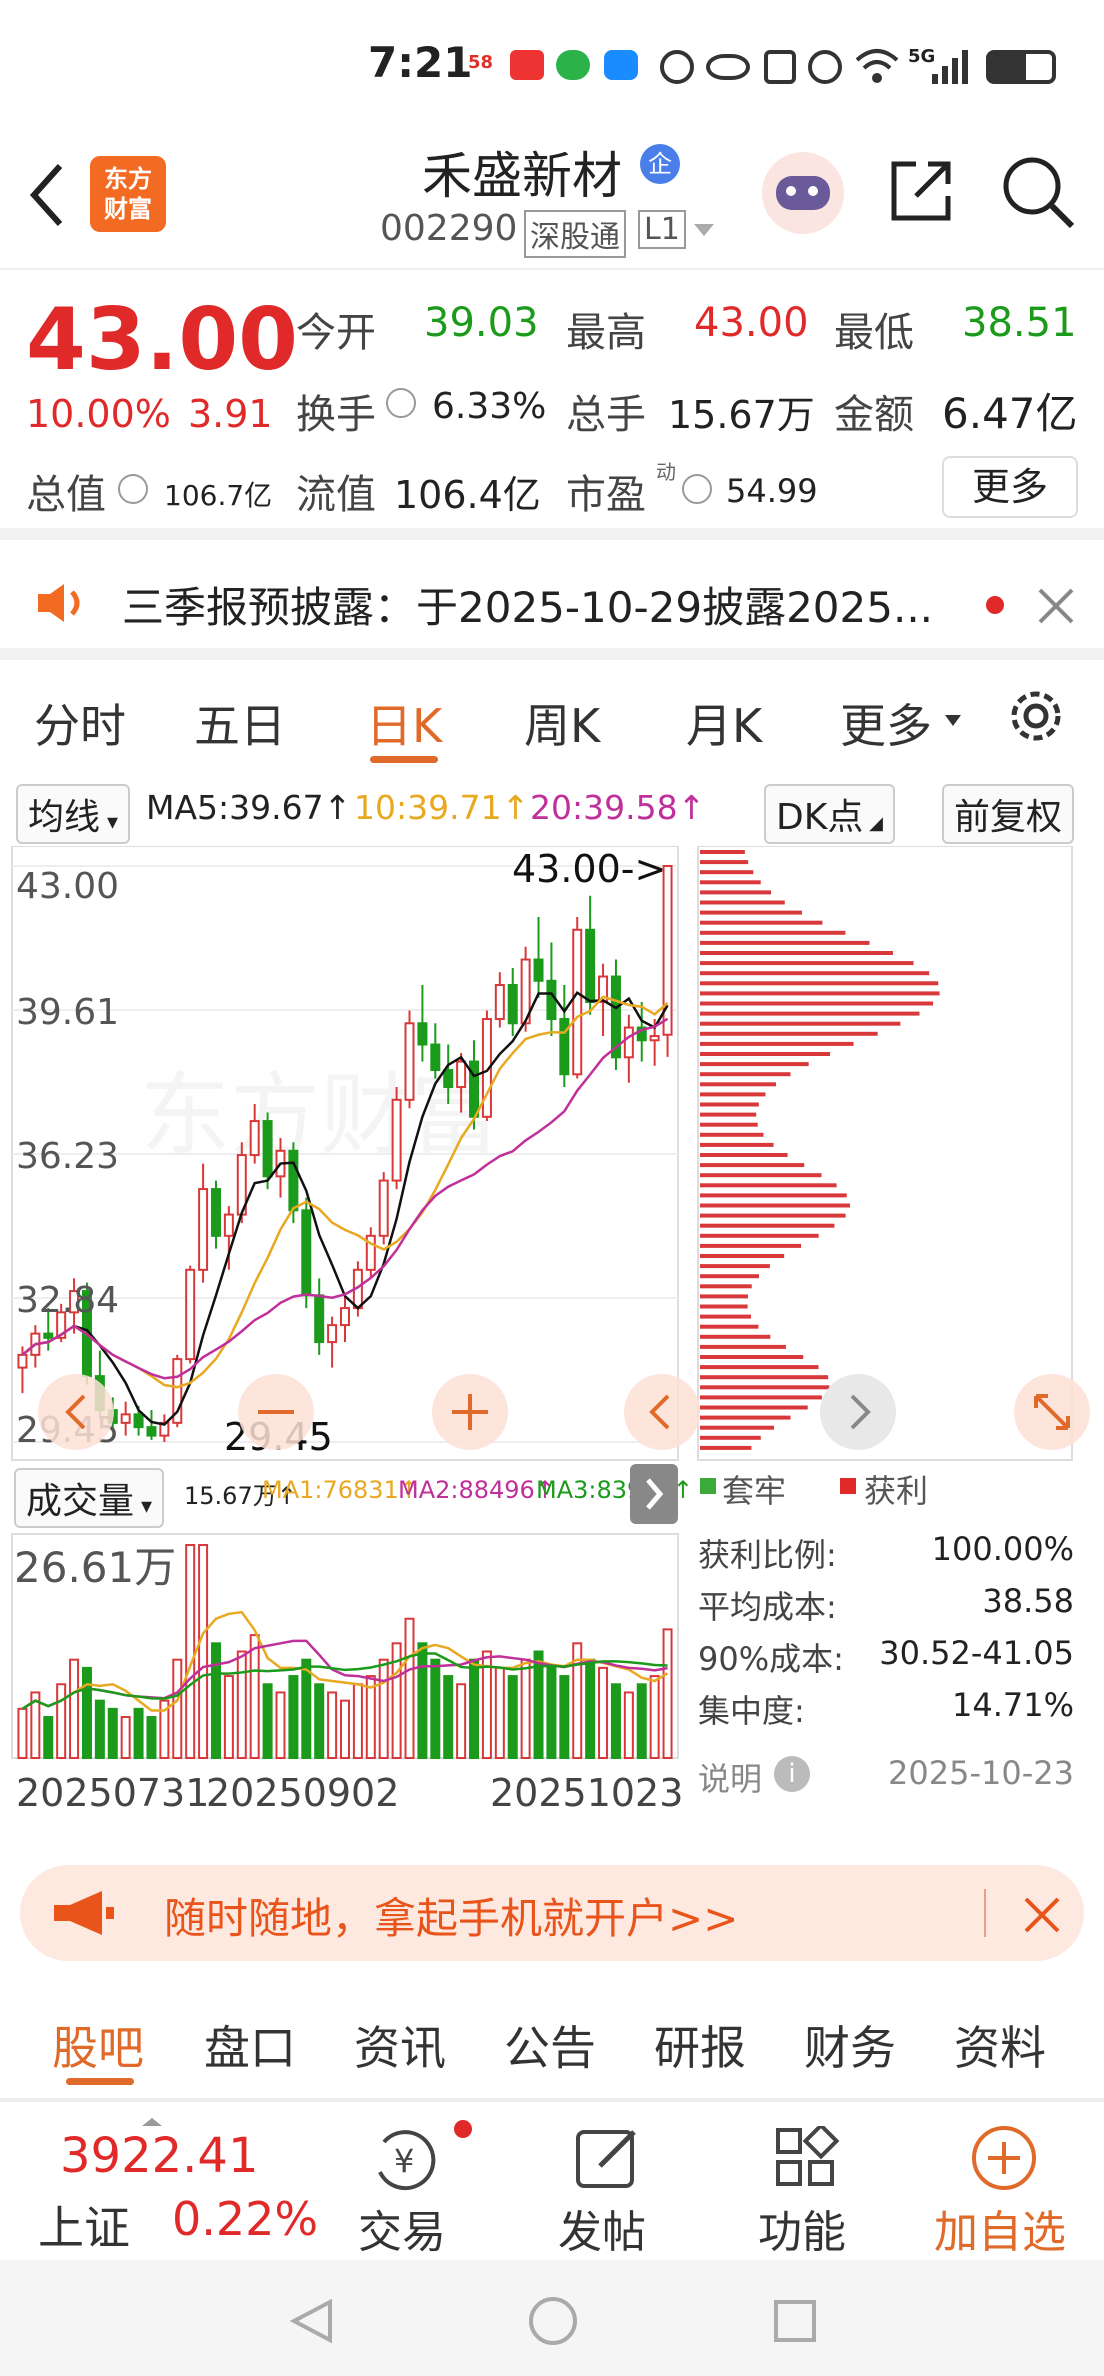 This screenshot has height=2376, width=1104. I want to click on tab-orderbook: 盘口, so click(250, 2045).